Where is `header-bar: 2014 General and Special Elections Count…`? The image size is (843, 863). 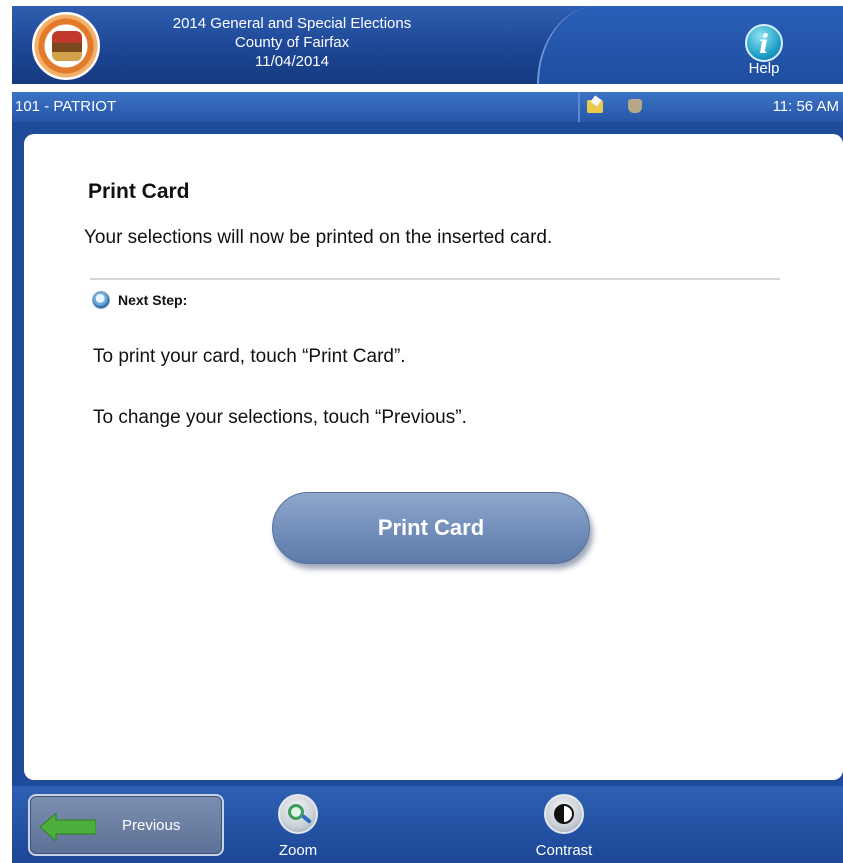 header-bar: 2014 General and Special Elections Count… is located at coordinates (427, 45).